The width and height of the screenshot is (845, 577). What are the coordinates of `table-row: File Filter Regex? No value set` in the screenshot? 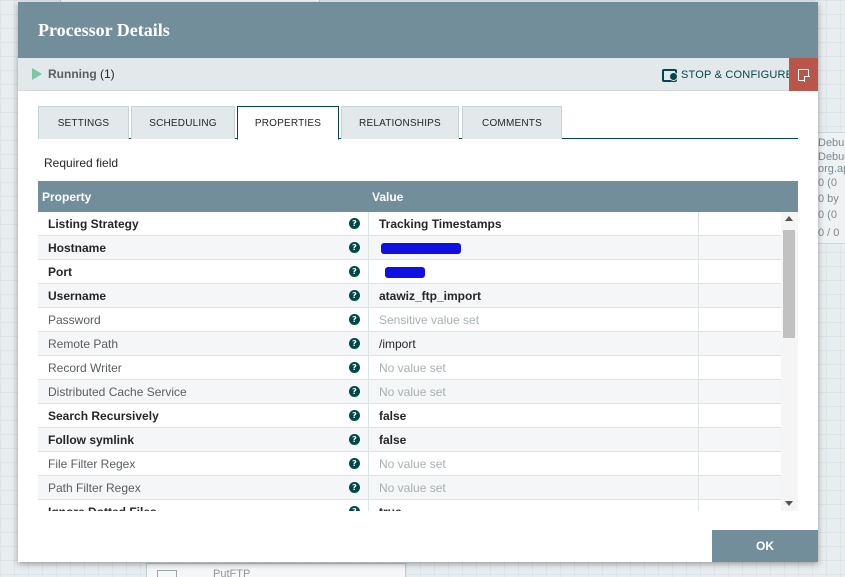 It's located at (409, 464).